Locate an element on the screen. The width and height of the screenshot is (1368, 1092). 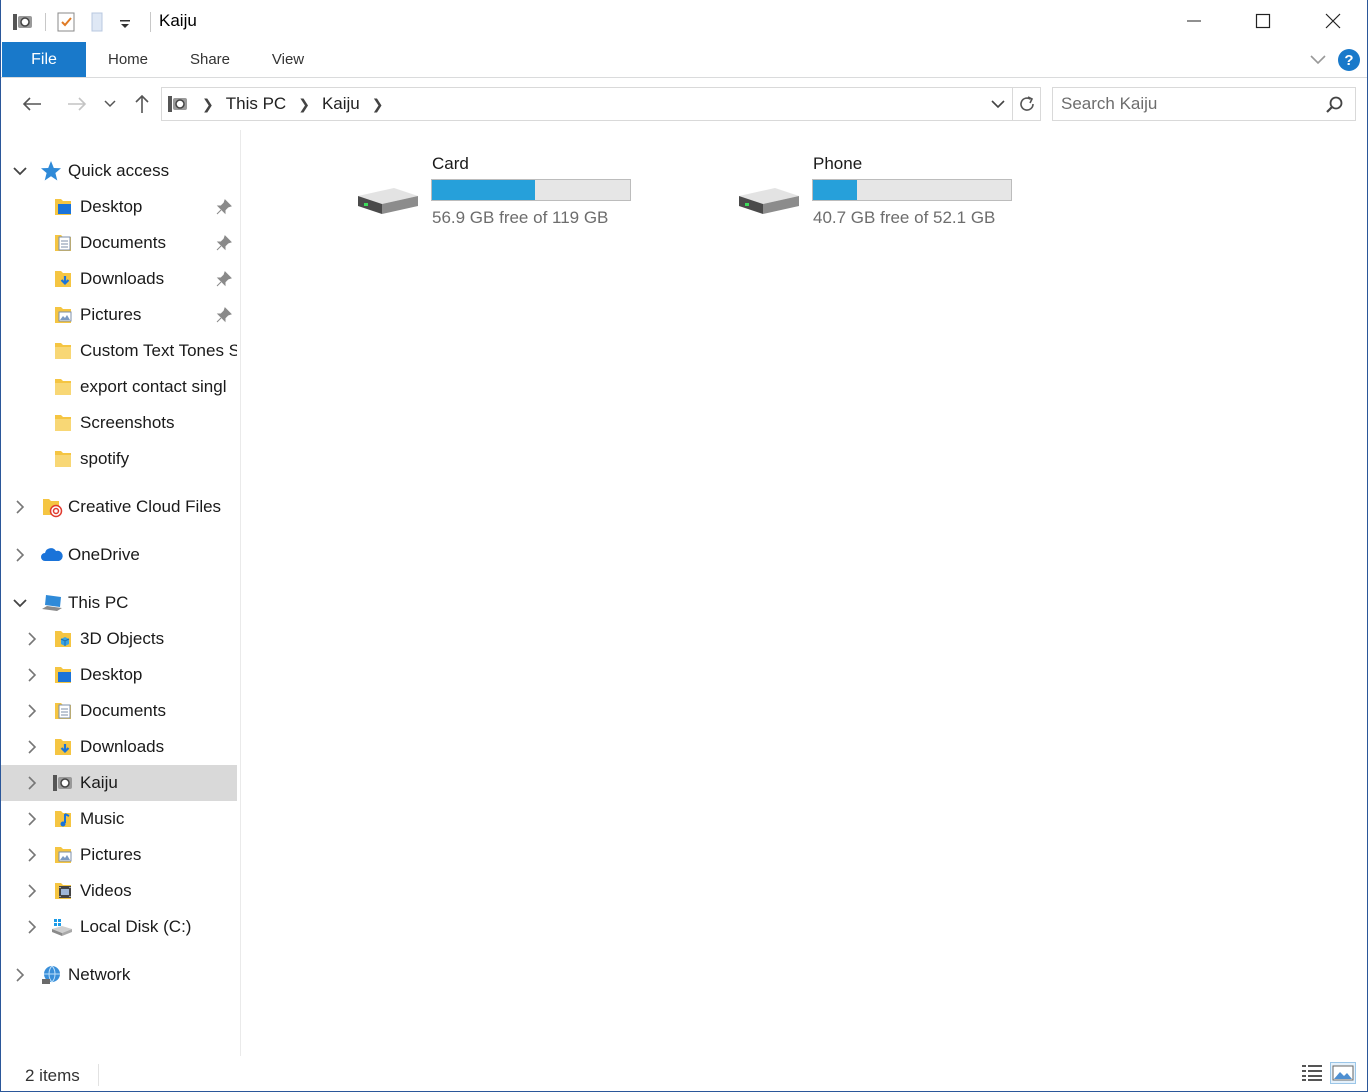
nav-label: Custom Text Tones S is located at coordinates (158, 350).